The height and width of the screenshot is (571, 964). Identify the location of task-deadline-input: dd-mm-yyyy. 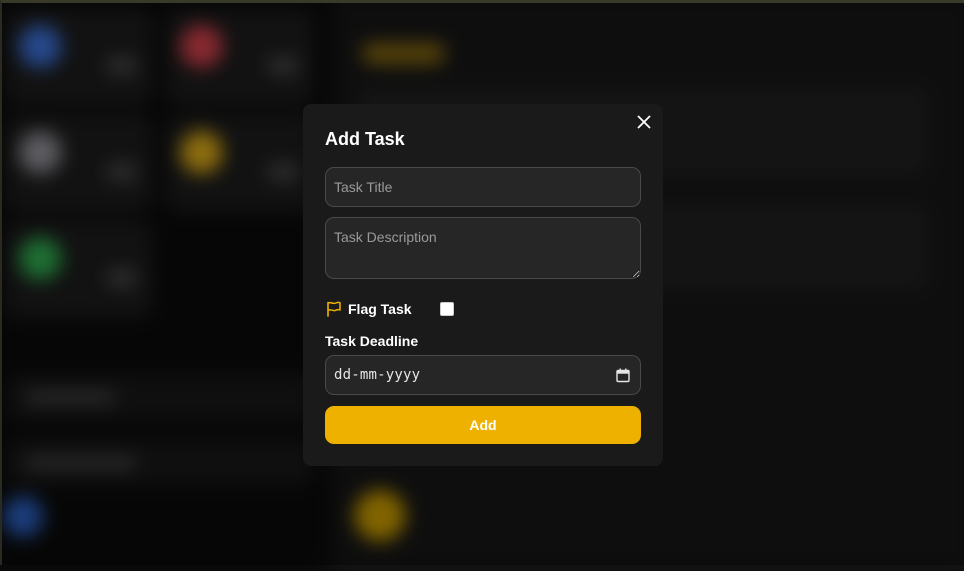
(483, 375).